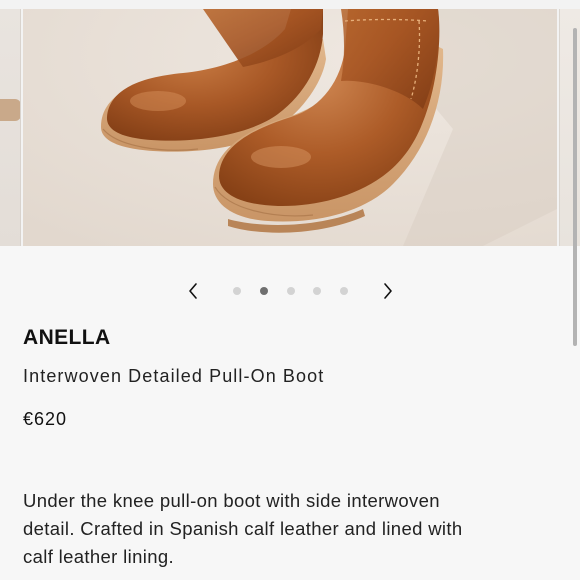  I want to click on product-title: Interwoven Detailed Pull-On Boot, so click(174, 376).